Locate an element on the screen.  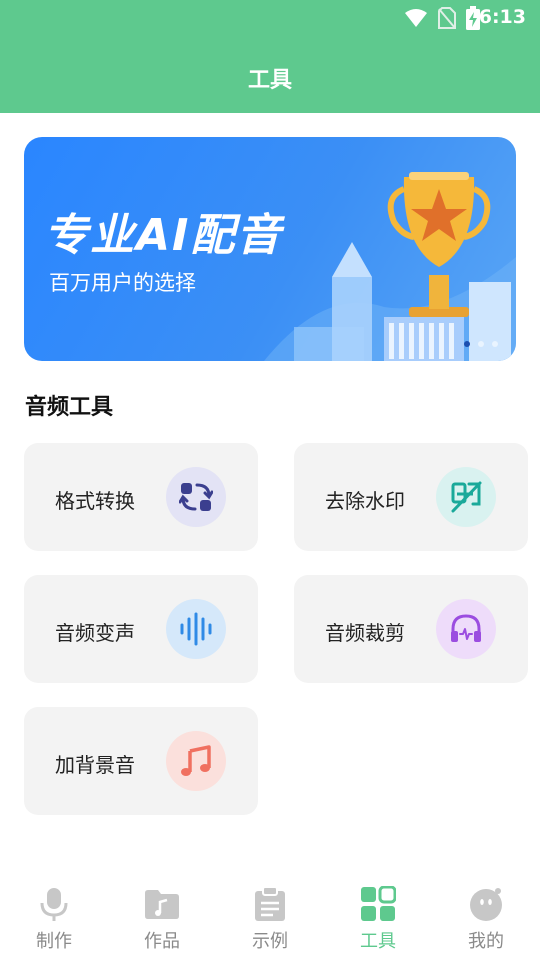
nav-item-examples: 示例 is located at coordinates (270, 920).